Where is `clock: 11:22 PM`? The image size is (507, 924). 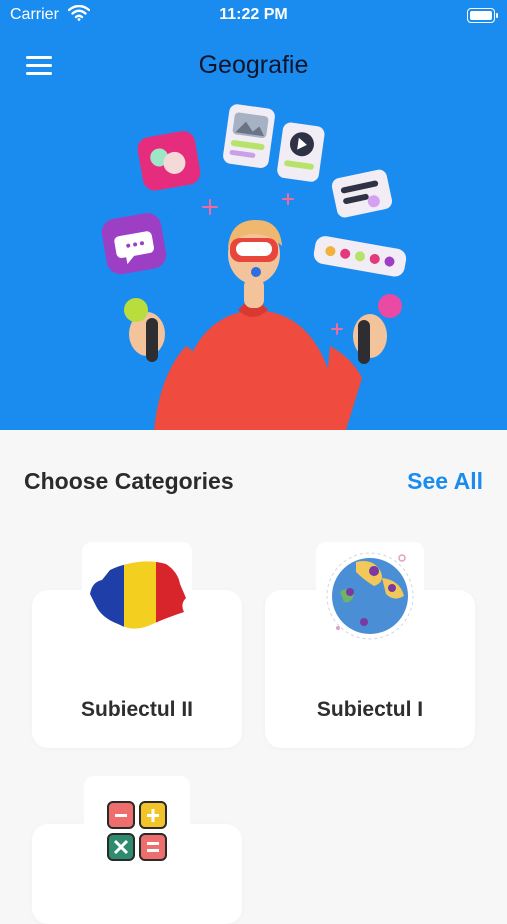
clock: 11:22 PM is located at coordinates (253, 14).